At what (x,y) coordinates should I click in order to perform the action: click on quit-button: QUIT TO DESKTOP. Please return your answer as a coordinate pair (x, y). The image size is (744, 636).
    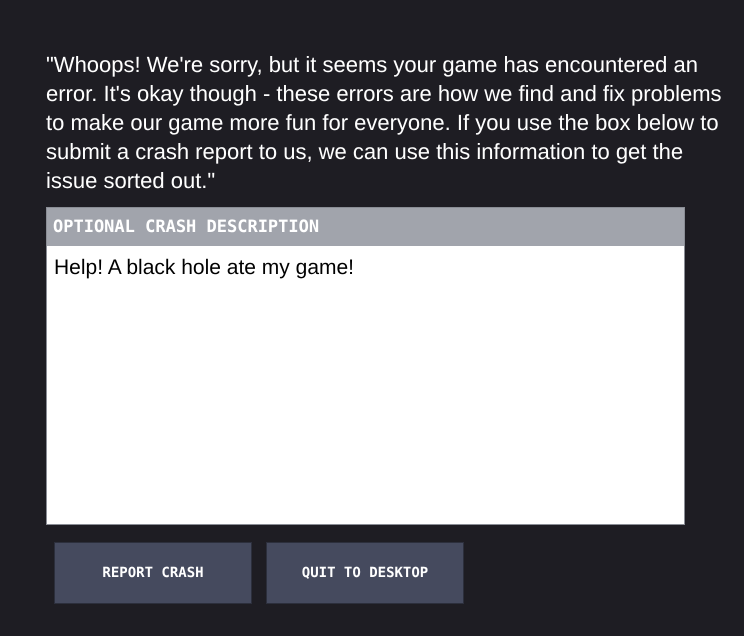
    Looking at the image, I should click on (365, 573).